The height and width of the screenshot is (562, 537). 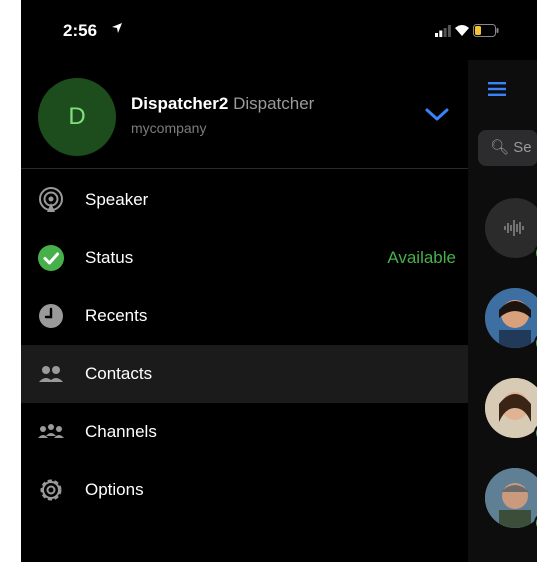 What do you see at coordinates (119, 373) in the screenshot?
I see `menu-item-label: Contacts` at bounding box center [119, 373].